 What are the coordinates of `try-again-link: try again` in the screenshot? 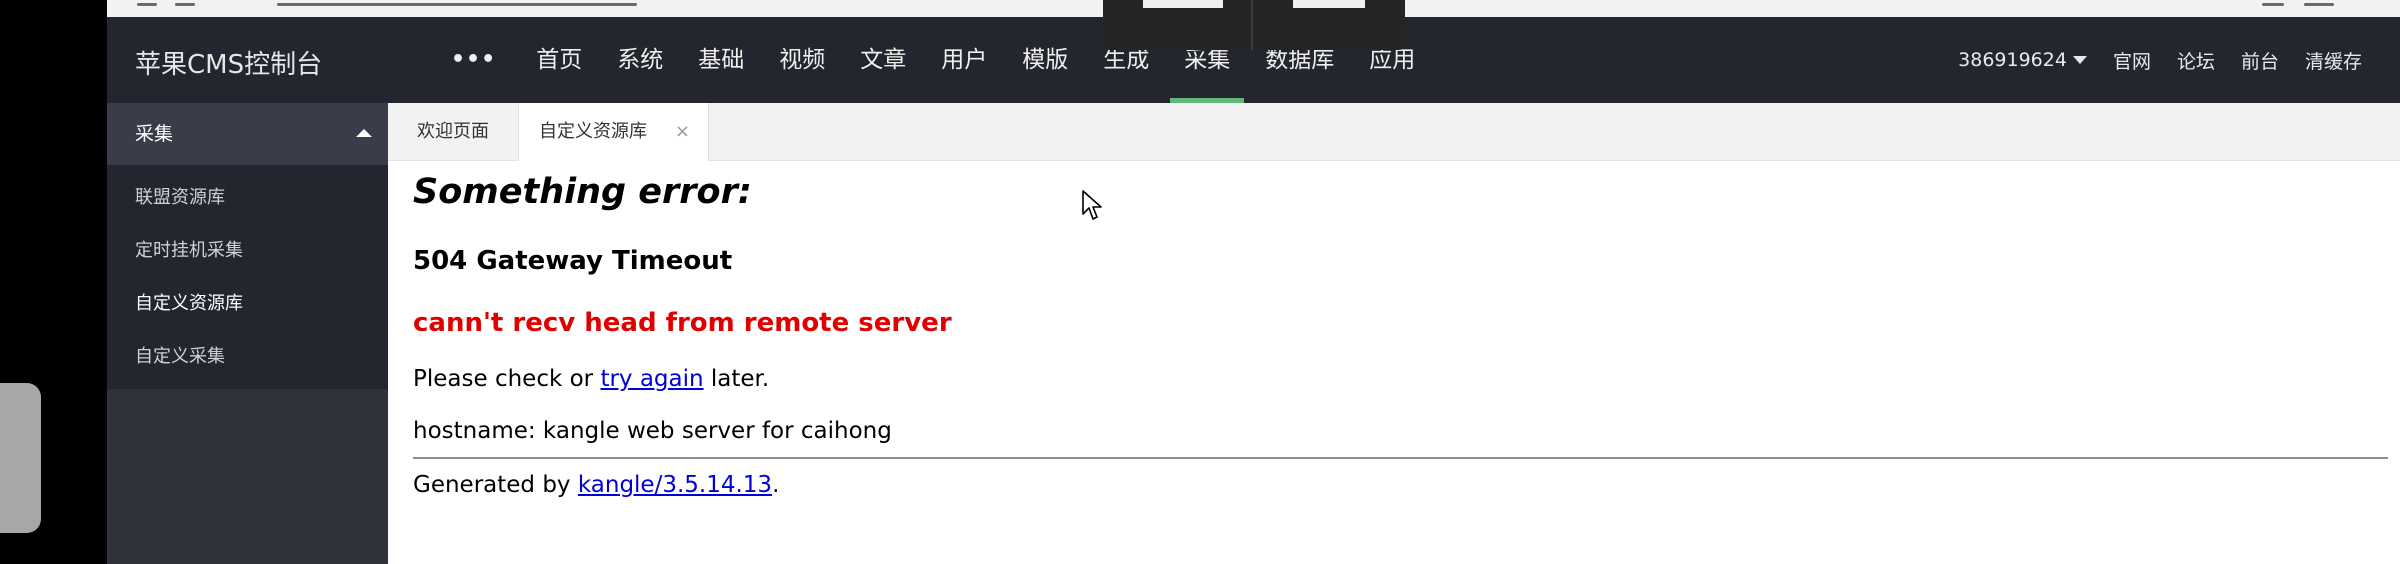 It's located at (651, 379).